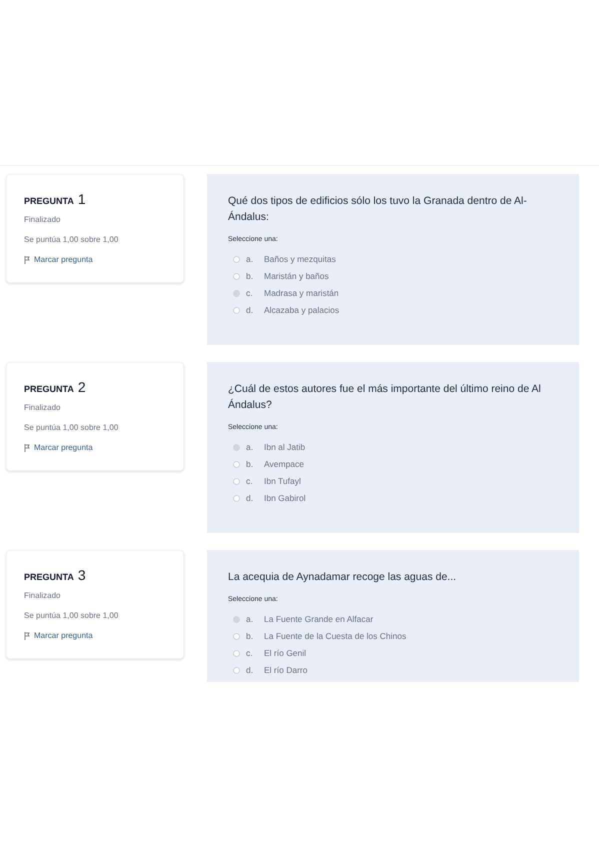 The width and height of the screenshot is (599, 848). Describe the element at coordinates (268, 464) in the screenshot. I see `answer-option: b. Avempace` at that location.